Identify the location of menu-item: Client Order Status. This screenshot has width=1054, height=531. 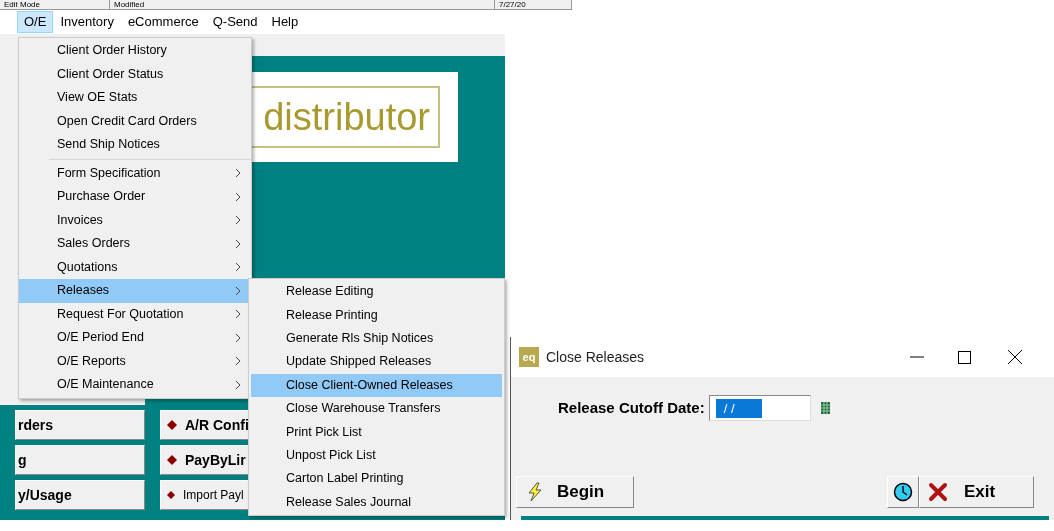
(135, 74).